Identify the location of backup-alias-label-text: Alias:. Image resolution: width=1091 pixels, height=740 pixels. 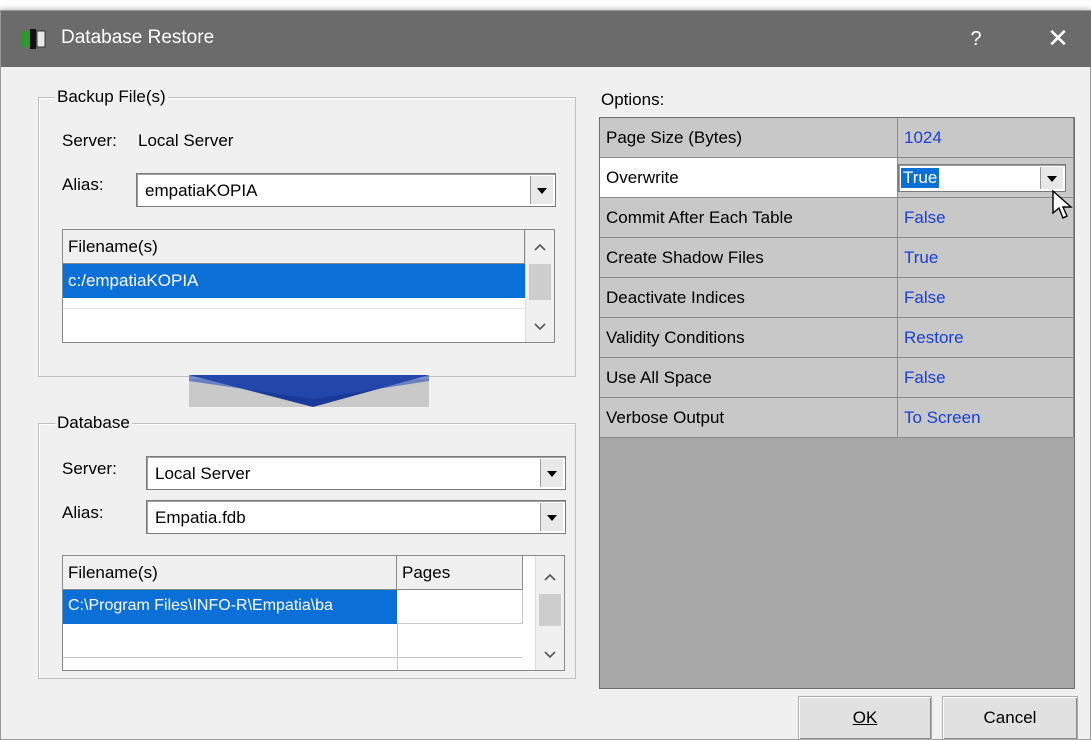
(83, 184).